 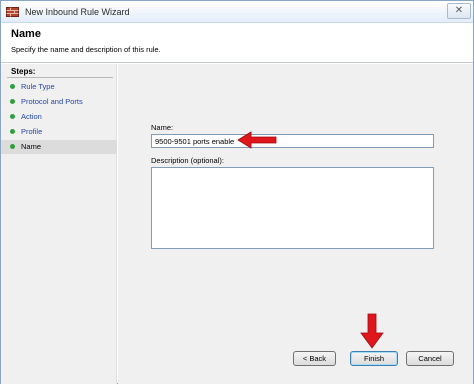 I want to click on step-label: Name, so click(x=31, y=146).